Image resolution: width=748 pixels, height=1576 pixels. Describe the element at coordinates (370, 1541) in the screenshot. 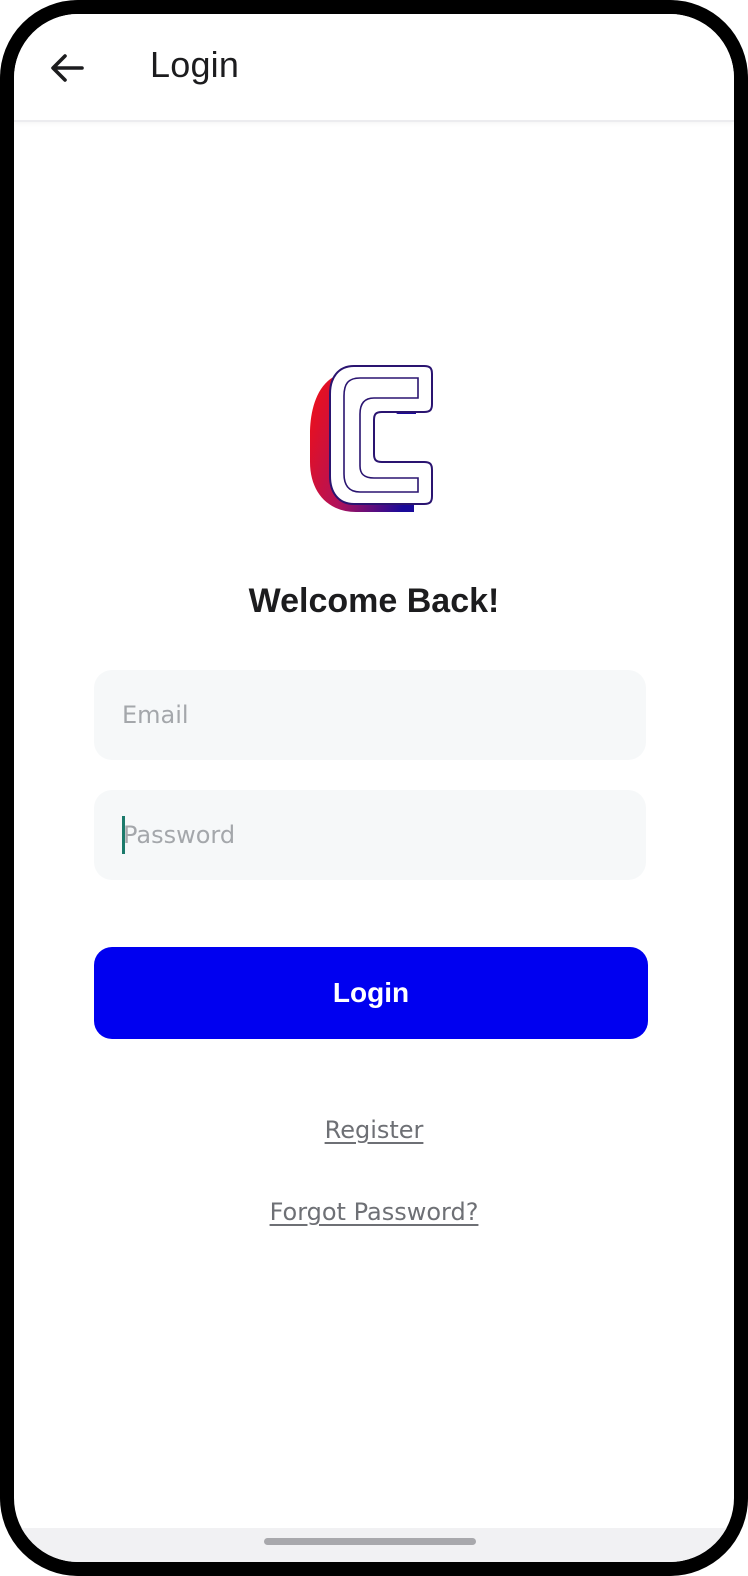

I see `home-indicator` at that location.